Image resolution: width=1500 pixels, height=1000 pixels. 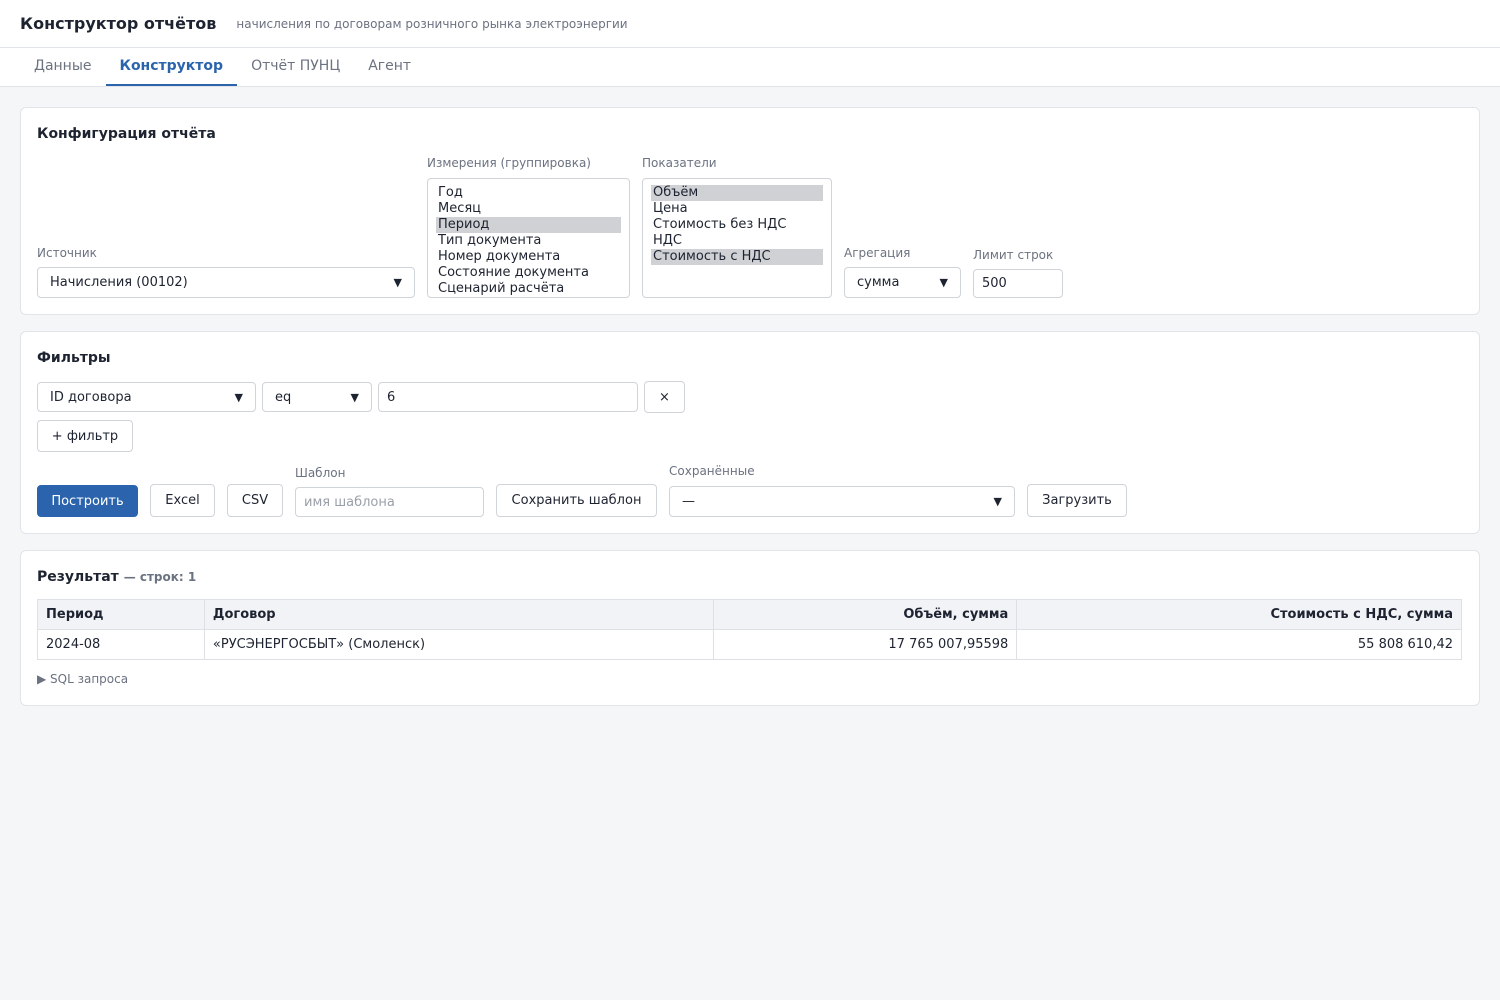 What do you see at coordinates (878, 282) in the screenshot?
I see `aggregation-value: сумма` at bounding box center [878, 282].